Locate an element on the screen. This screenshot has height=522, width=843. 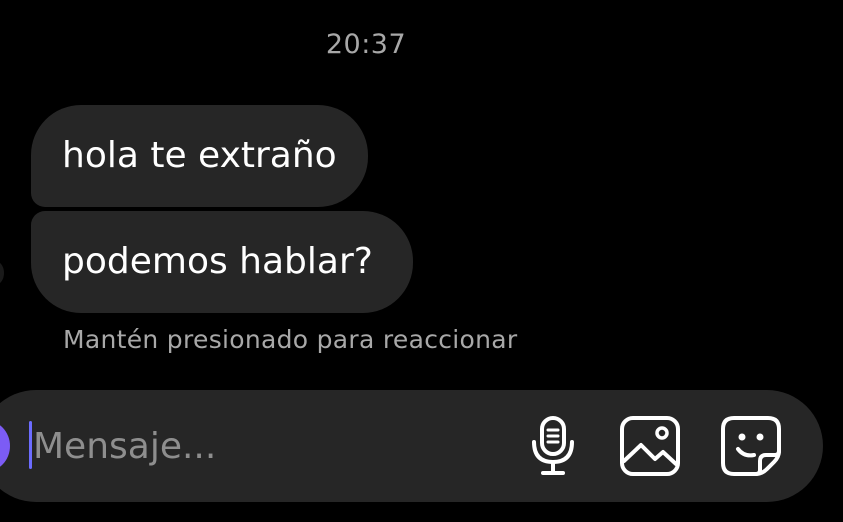
gallery-button is located at coordinates (650, 446).